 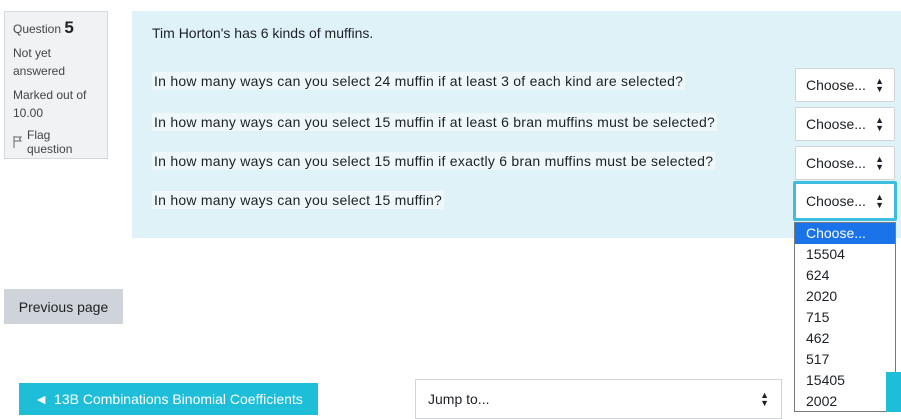 I want to click on option-2002: 2002, so click(x=845, y=401).